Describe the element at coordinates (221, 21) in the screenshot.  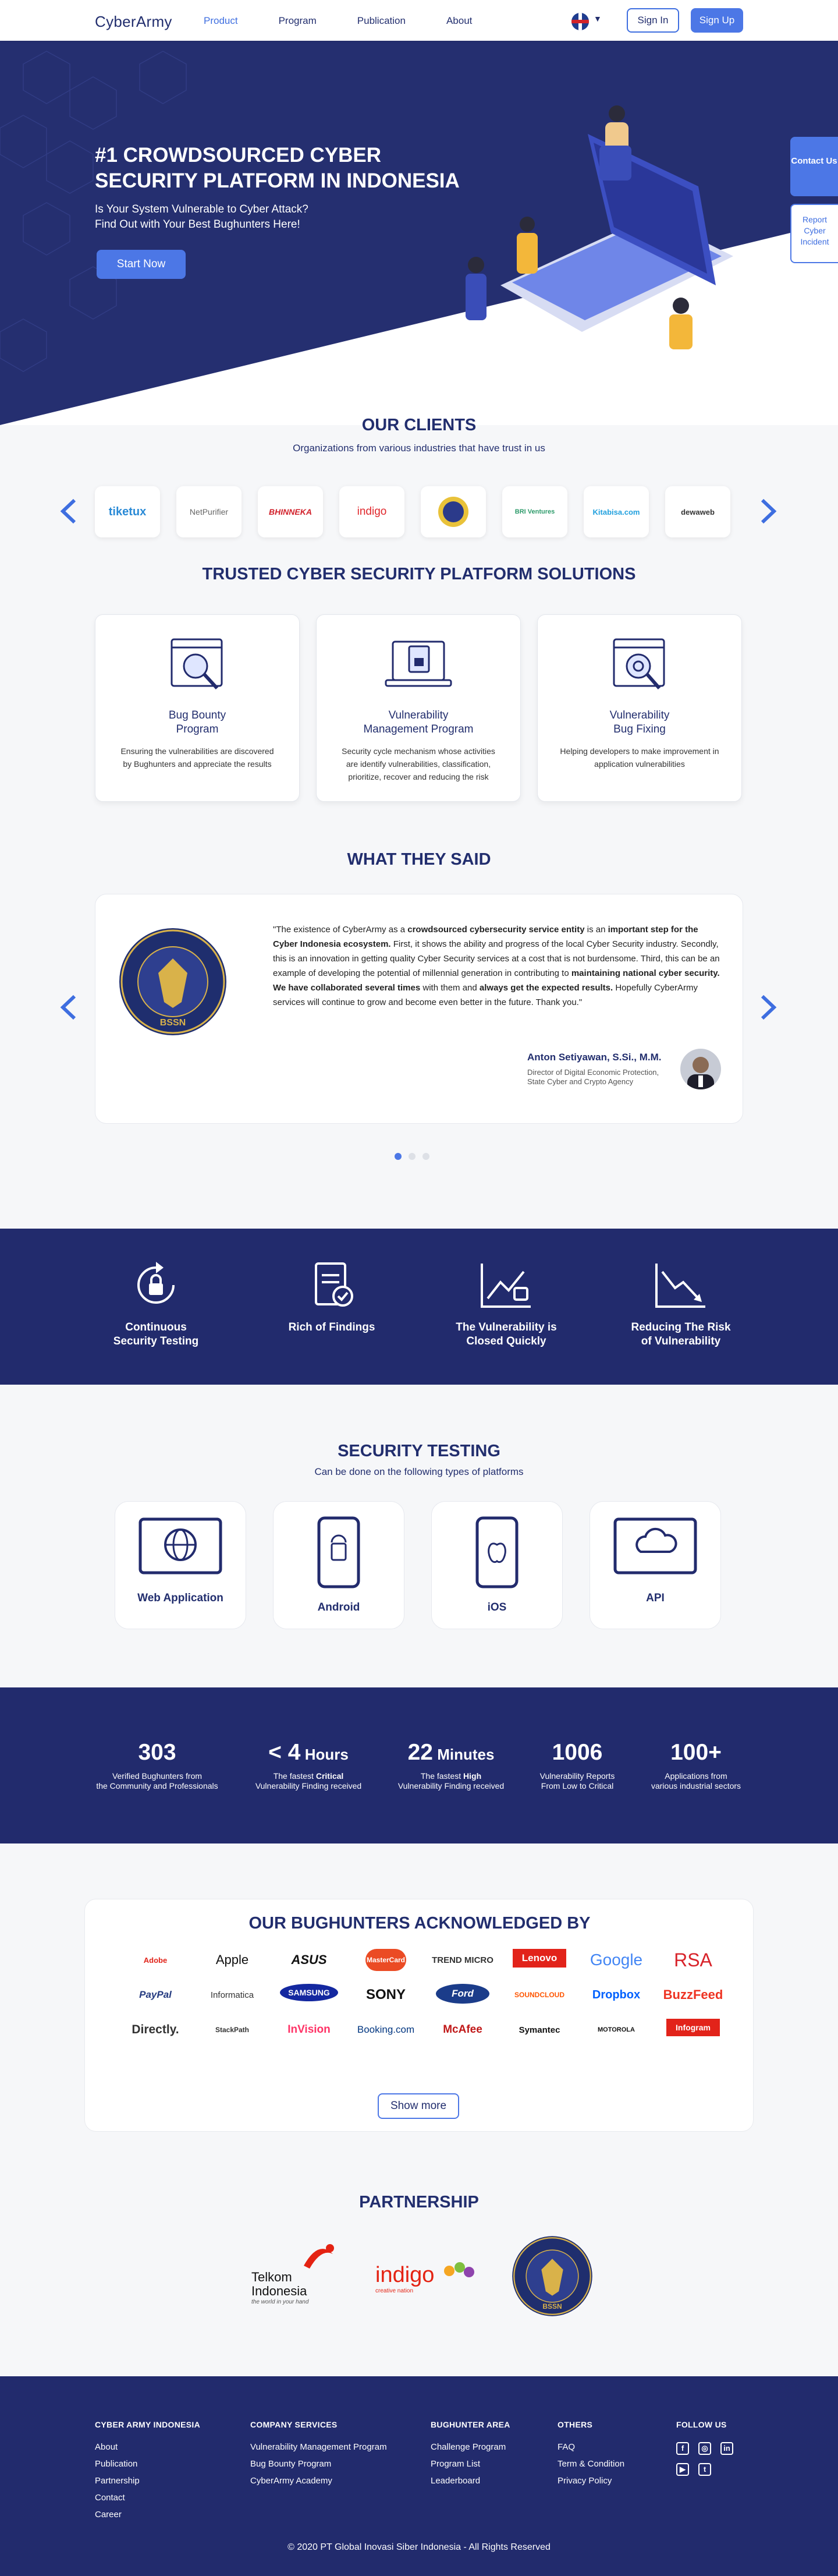
I see `nav-product: Product` at that location.